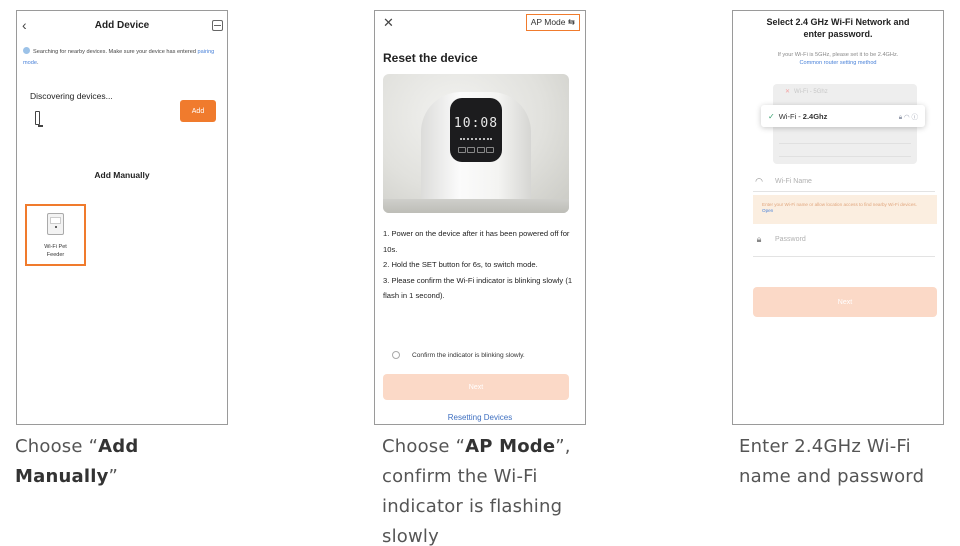 This screenshot has height=546, width=960. I want to click on network-5ghz-item: ✕ Wi-Fi - 5Ghz, so click(806, 91).